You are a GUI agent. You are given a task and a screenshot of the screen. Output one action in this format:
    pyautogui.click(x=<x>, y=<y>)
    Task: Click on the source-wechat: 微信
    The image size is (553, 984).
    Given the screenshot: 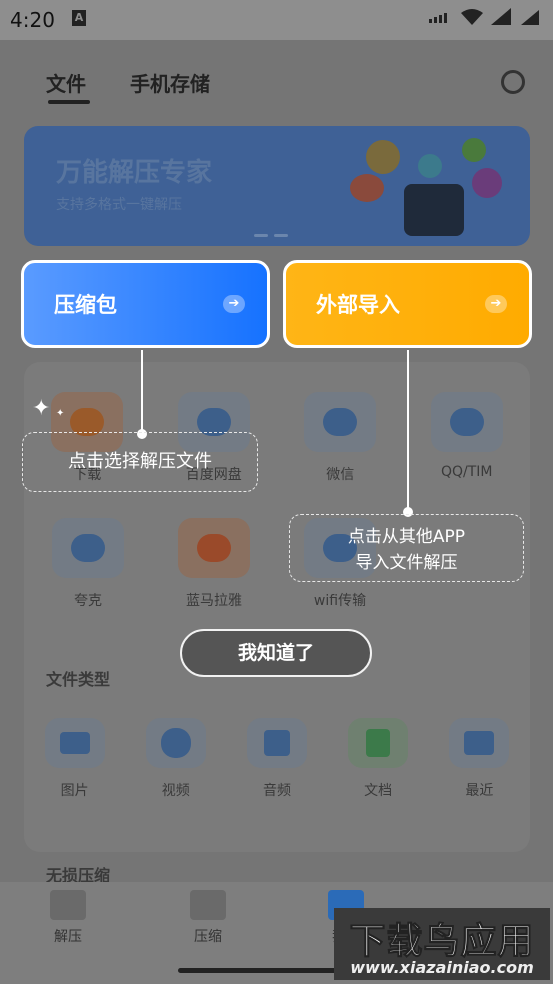 What is the action you would take?
    pyautogui.click(x=340, y=438)
    